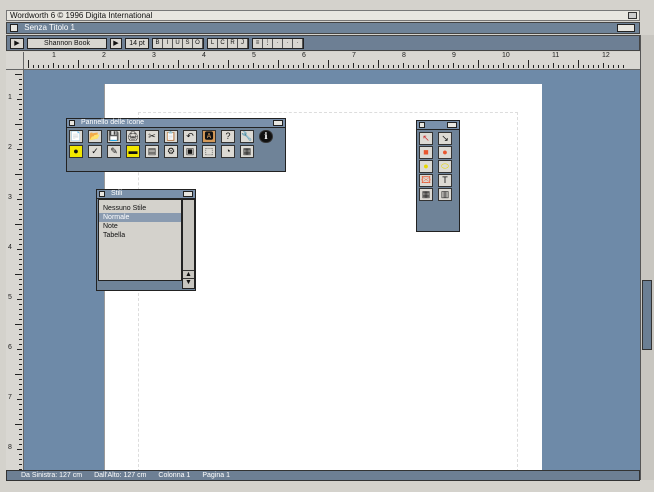 The image size is (654, 492). I want to click on app-title-bar: Wordworth 6 © 1996 Digita International, so click(323, 15).